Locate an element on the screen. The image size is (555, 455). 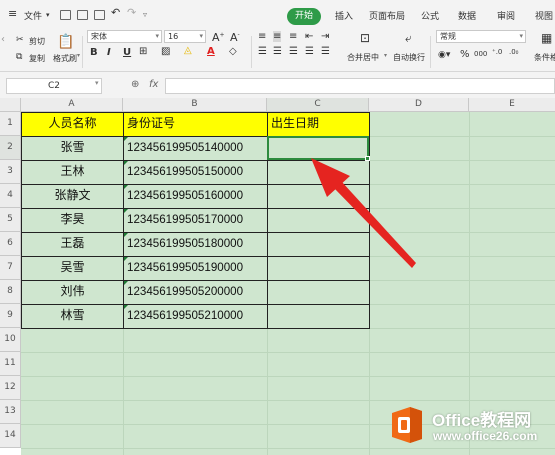
watermark-brand: Office教程网 is located at coordinates (482, 420).